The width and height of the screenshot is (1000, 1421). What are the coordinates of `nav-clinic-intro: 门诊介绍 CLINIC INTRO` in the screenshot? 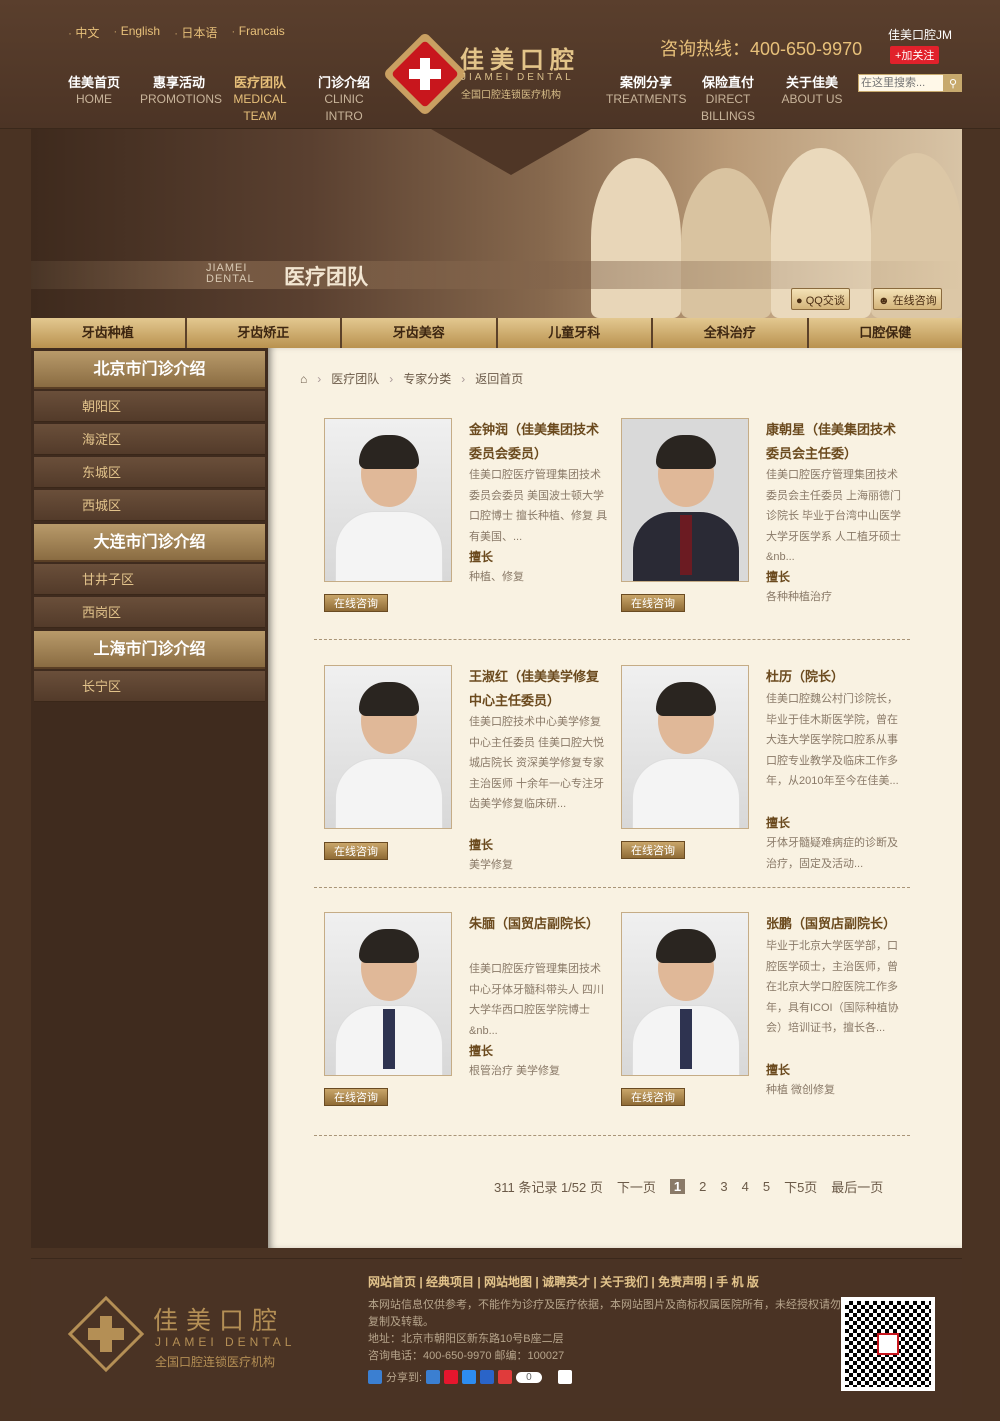 It's located at (344, 99).